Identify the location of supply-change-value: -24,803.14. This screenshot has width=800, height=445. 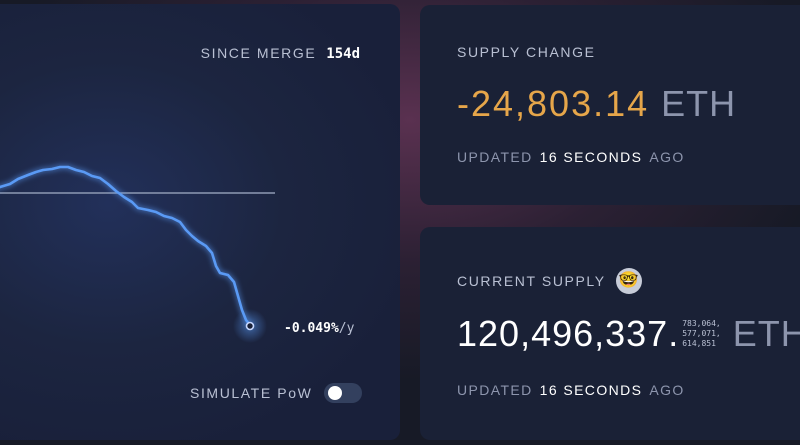
(553, 103).